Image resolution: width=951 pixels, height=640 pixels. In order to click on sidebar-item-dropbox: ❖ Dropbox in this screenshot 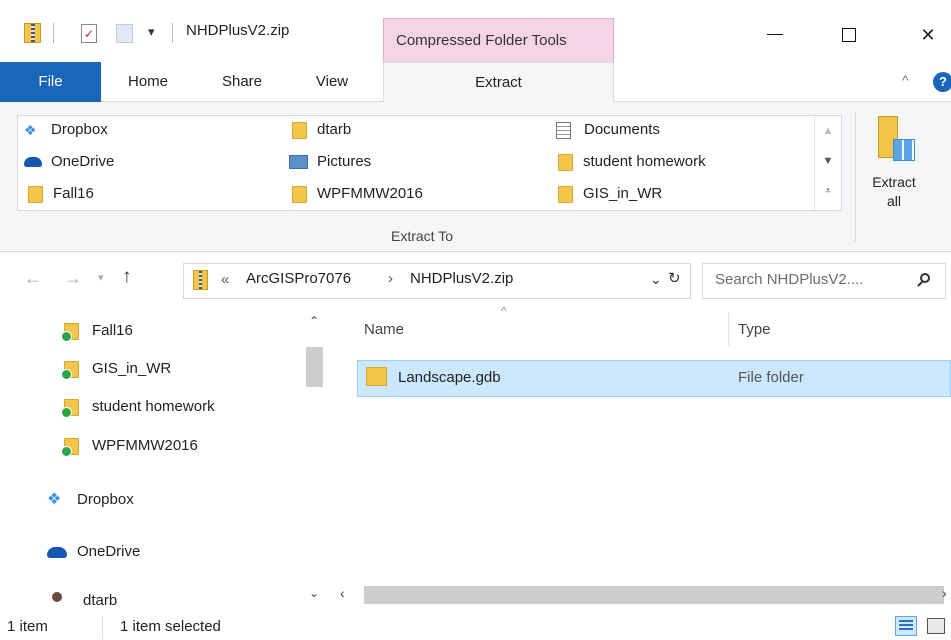, I will do `click(90, 500)`.